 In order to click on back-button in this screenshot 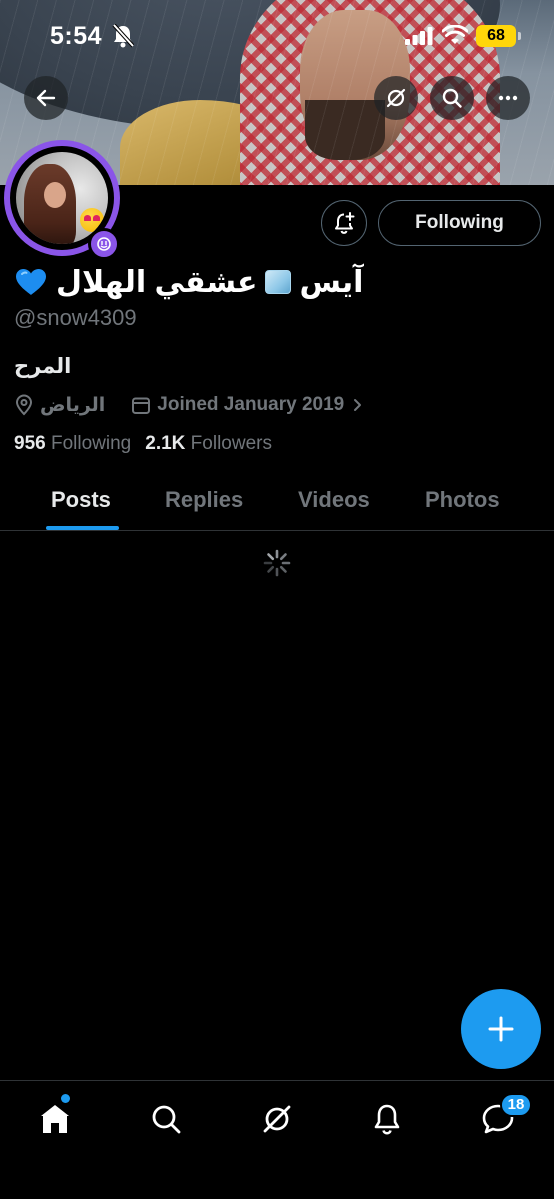, I will do `click(46, 98)`.